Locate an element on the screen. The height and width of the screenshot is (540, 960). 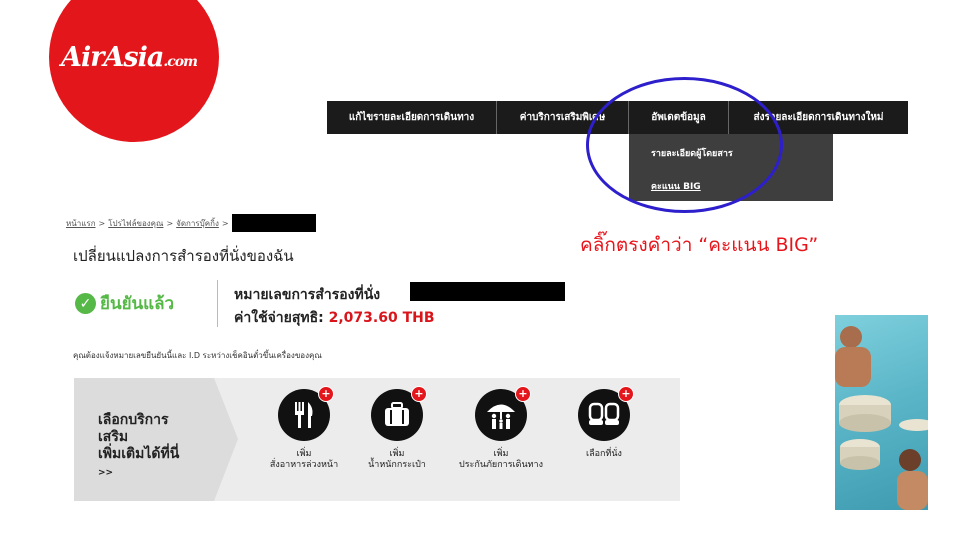
check-icon: ✓ is located at coordinates (85, 303).